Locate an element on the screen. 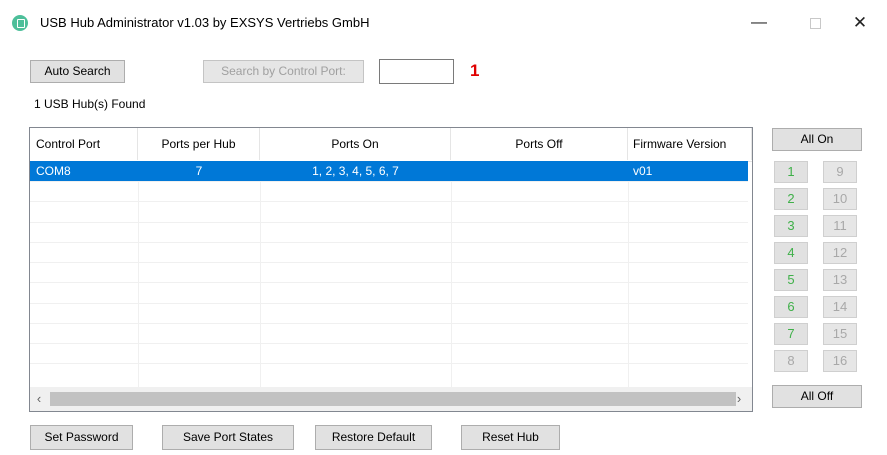  port-7-button: 7 is located at coordinates (791, 334).